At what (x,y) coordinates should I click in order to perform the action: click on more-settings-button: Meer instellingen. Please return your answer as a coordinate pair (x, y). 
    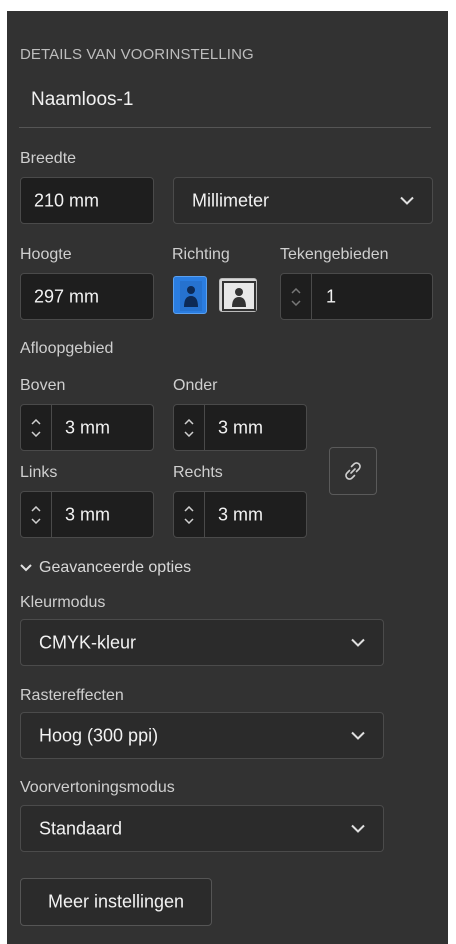
    Looking at the image, I should click on (116, 902).